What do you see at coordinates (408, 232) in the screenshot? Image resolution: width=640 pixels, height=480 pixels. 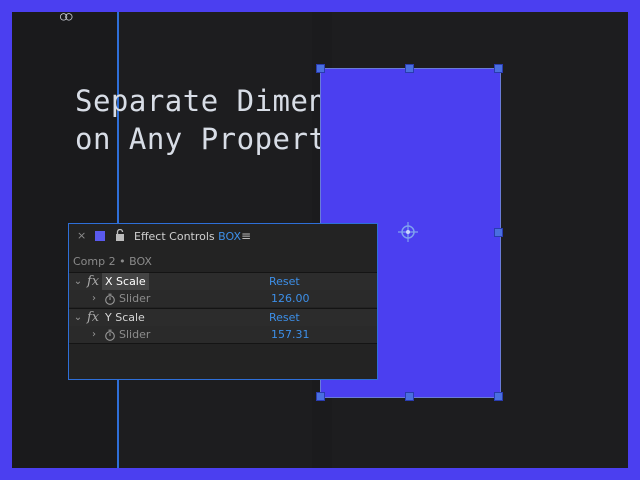 I see `anchor-point-icon` at bounding box center [408, 232].